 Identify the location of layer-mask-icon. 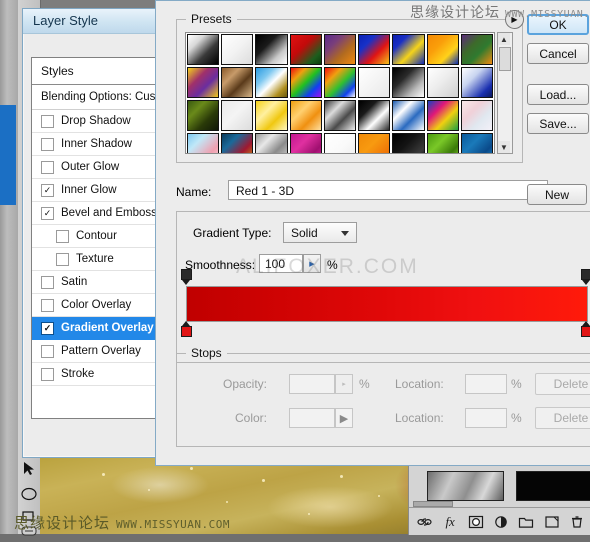
(475, 522).